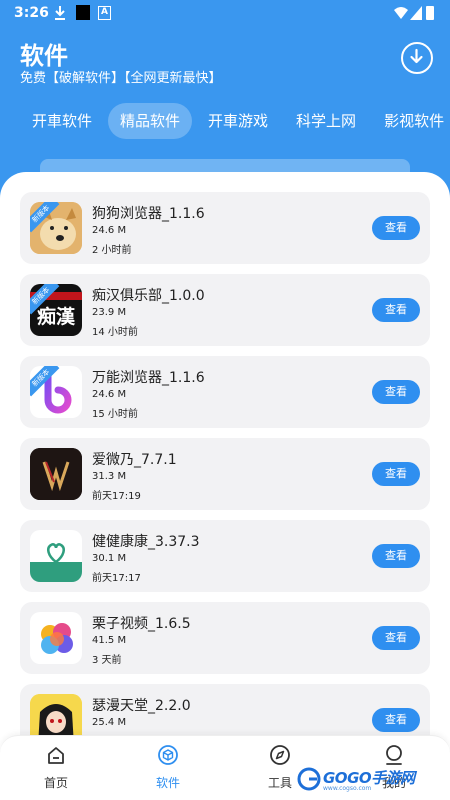 The width and height of the screenshot is (450, 800). I want to click on tab-kaiche-software: 开車软件, so click(62, 121).